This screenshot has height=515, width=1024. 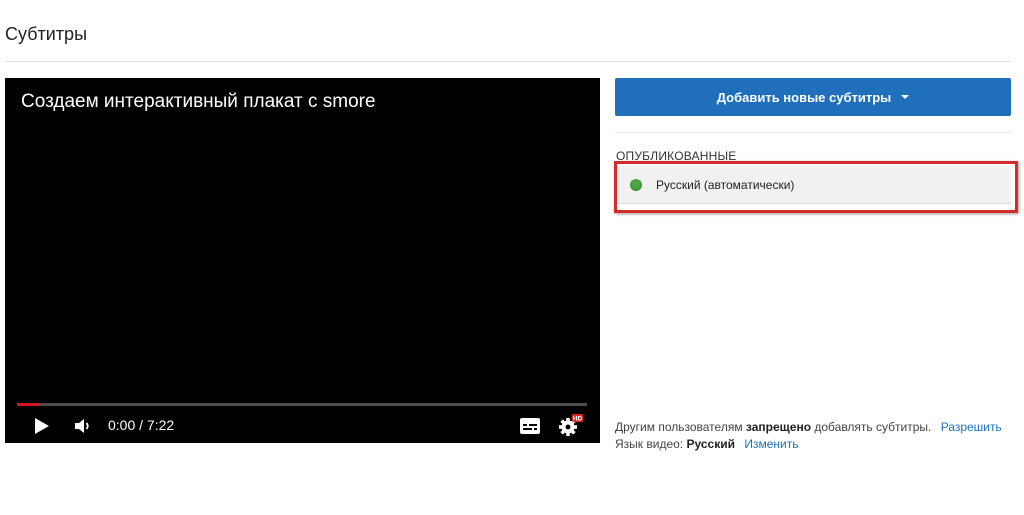 I want to click on play-button, so click(x=42, y=426).